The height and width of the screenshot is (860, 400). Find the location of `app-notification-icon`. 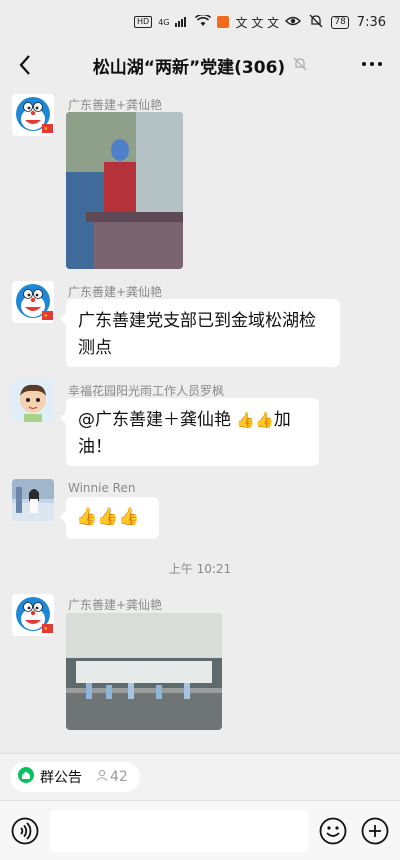

app-notification-icon is located at coordinates (223, 22).